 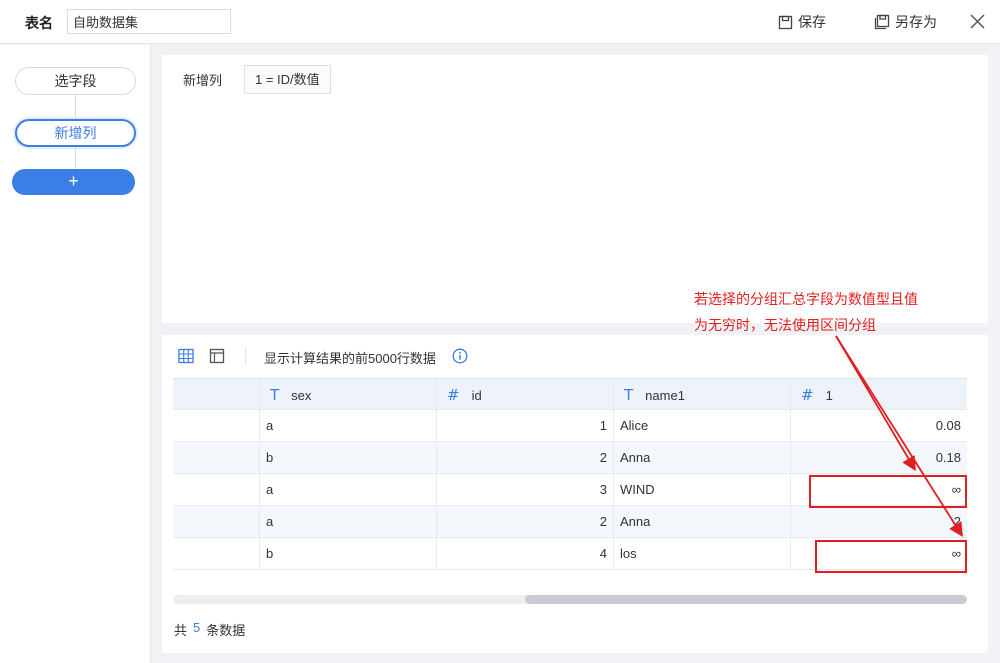 What do you see at coordinates (702, 395) in the screenshot?
I see `column-header-name1: T name1` at bounding box center [702, 395].